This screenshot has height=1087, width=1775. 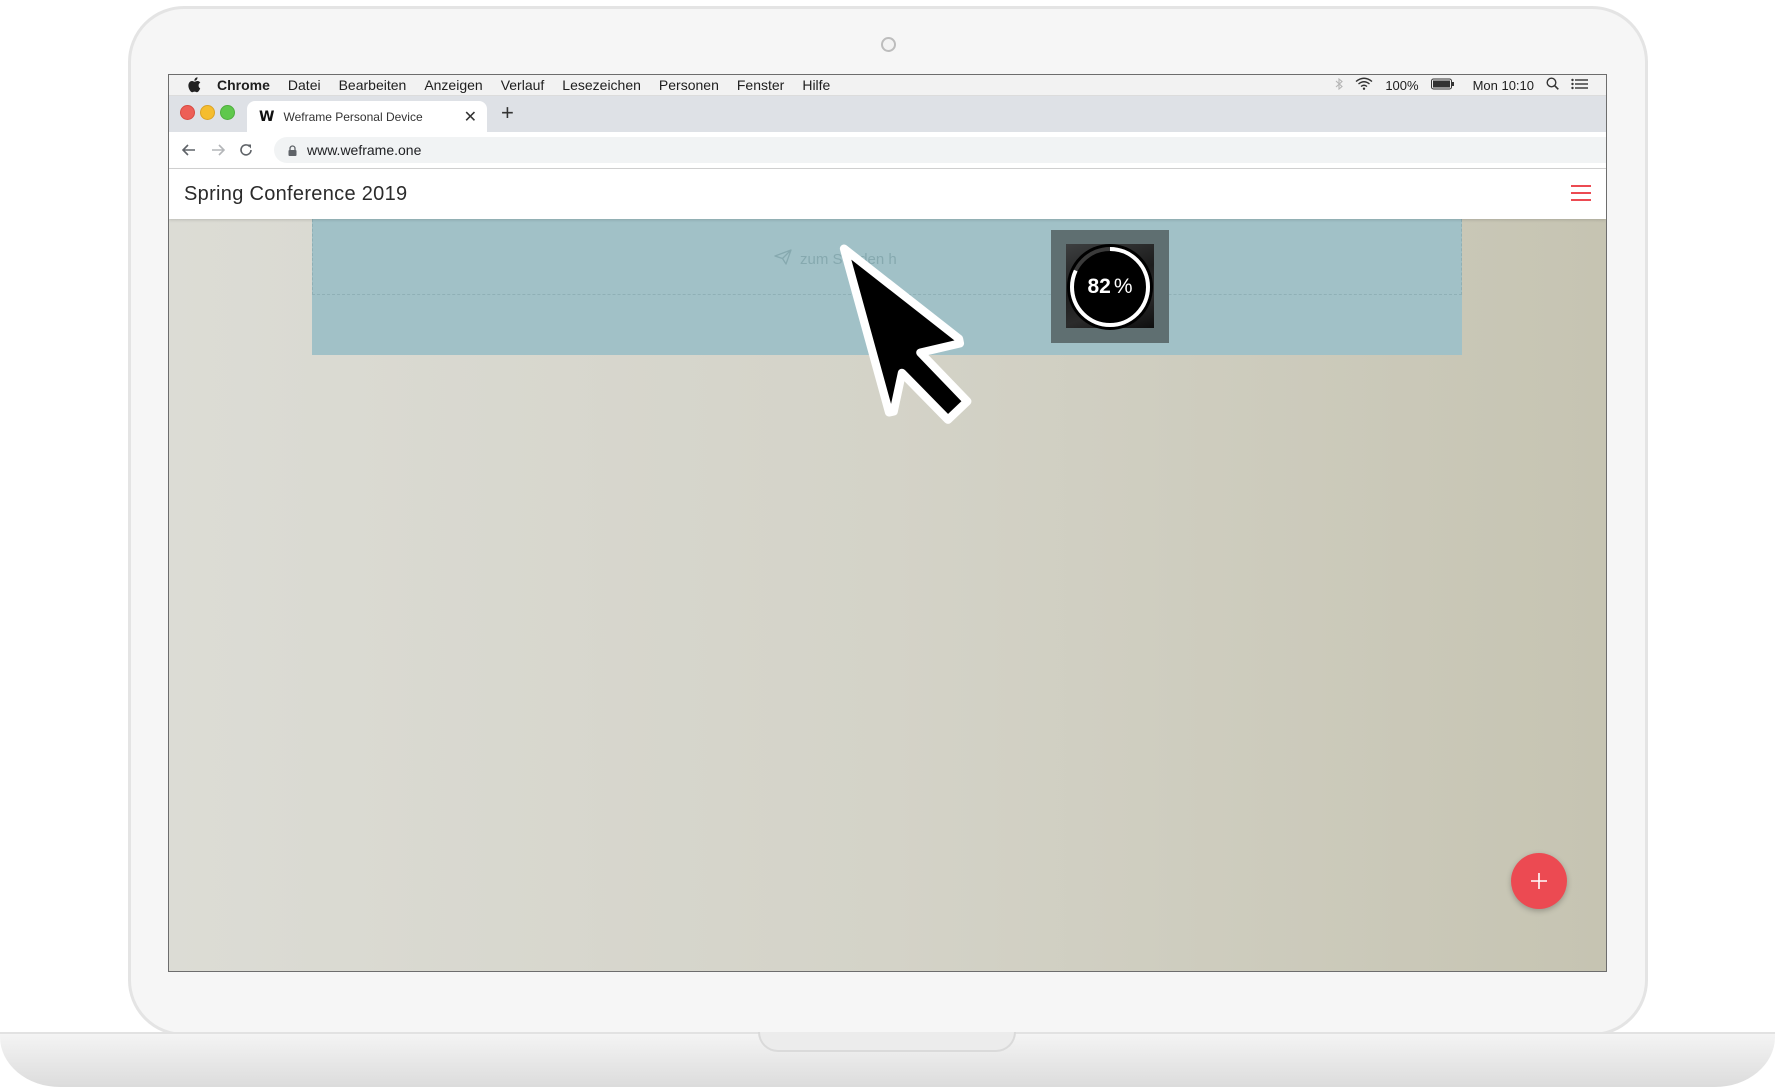 I want to click on url-text: www.weframe.one, so click(x=364, y=150).